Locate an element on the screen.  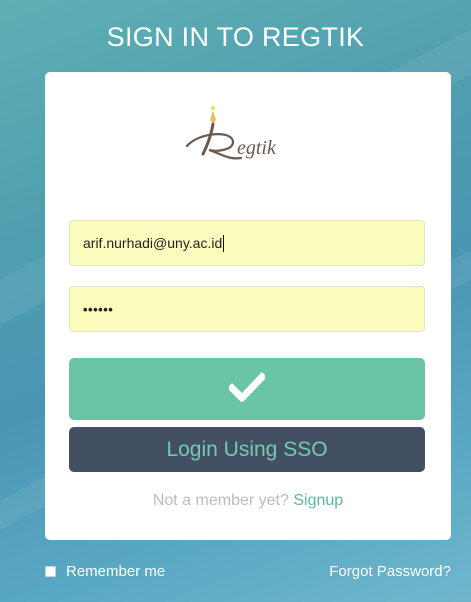
remember-me-control: Remember me is located at coordinates (105, 571).